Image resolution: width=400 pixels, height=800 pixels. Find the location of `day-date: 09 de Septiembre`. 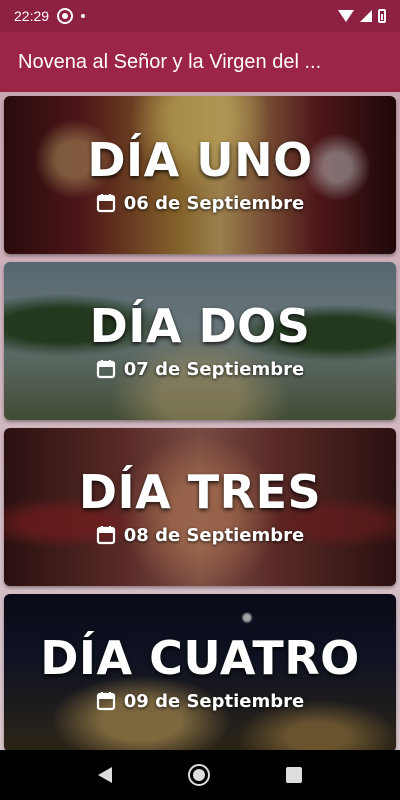

day-date: 09 de Septiembre is located at coordinates (214, 701).